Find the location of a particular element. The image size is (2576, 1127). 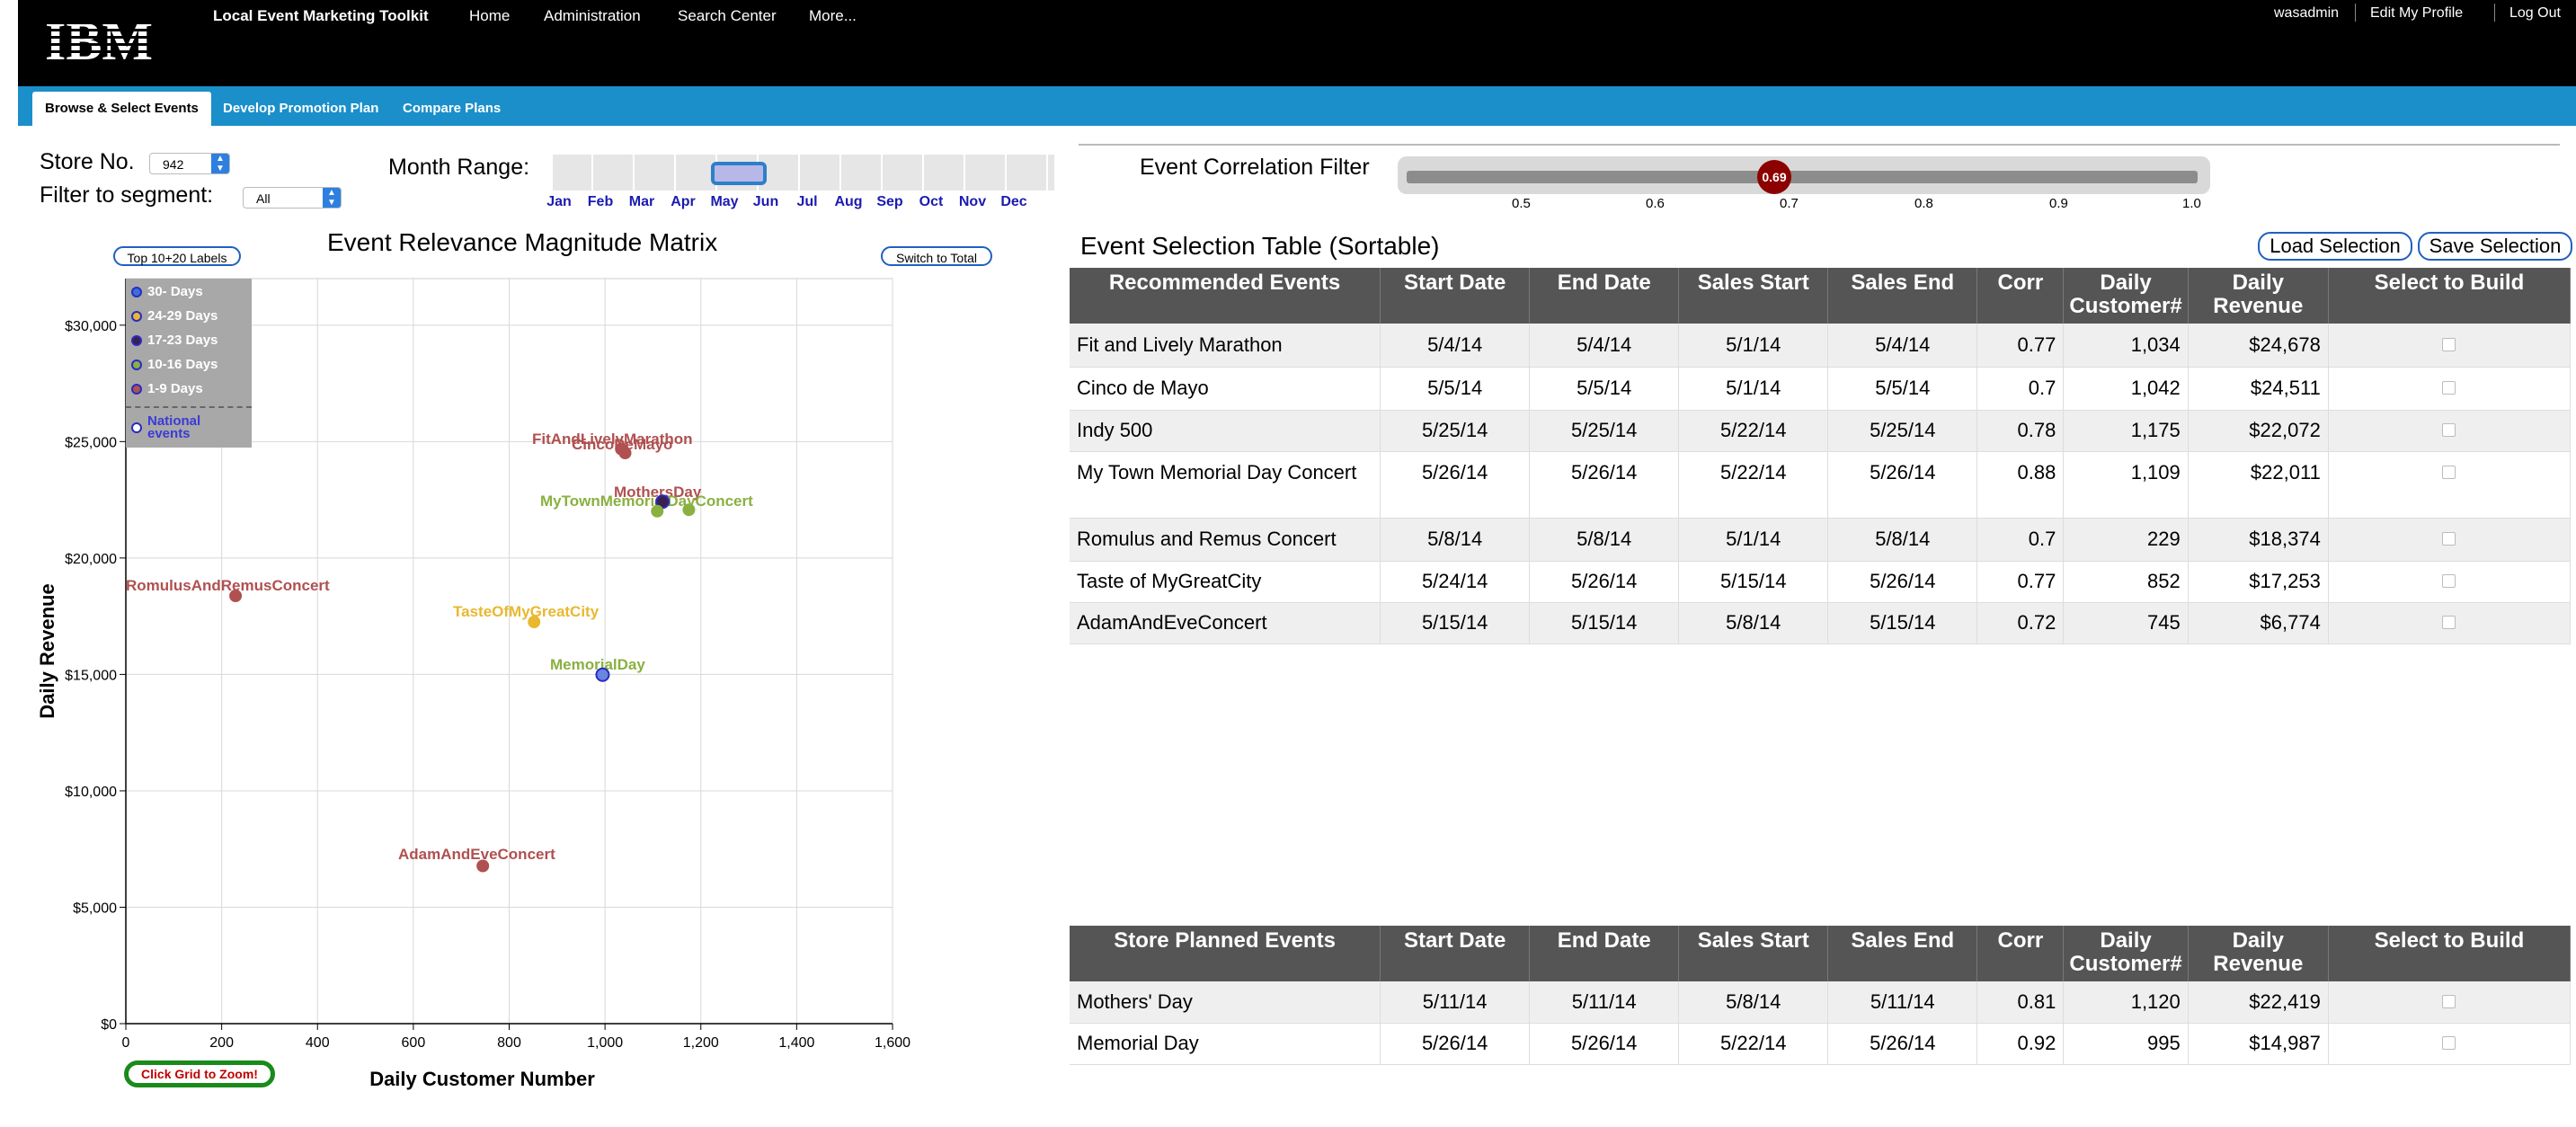

divider is located at coordinates (1819, 145).